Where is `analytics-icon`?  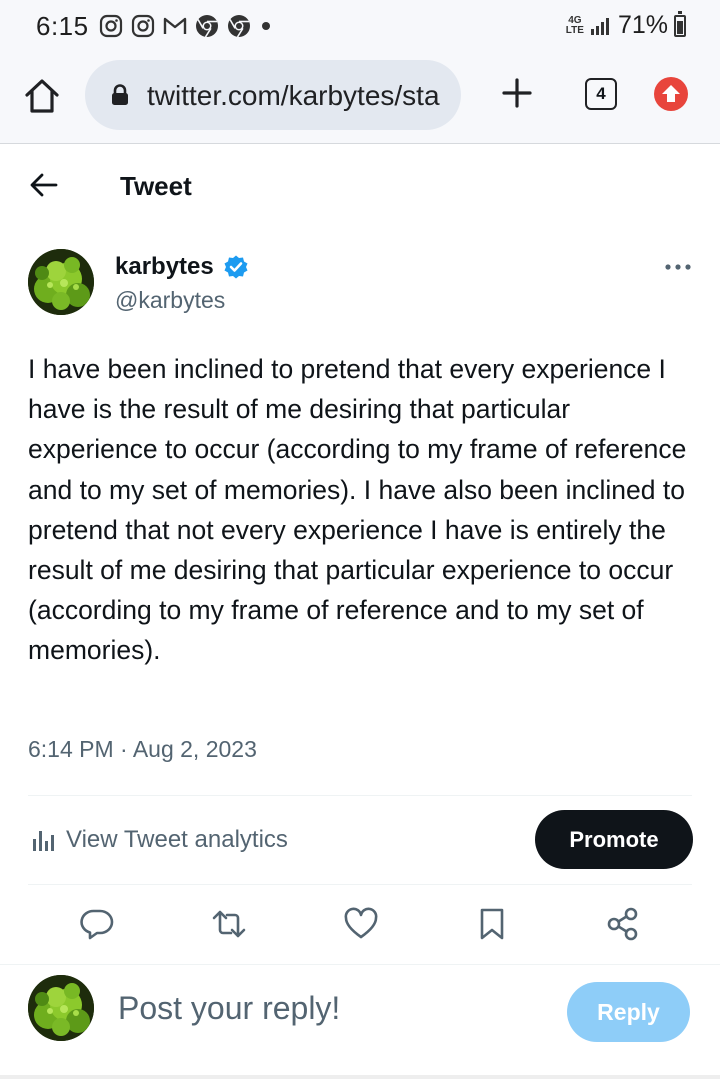
analytics-icon is located at coordinates (43, 841).